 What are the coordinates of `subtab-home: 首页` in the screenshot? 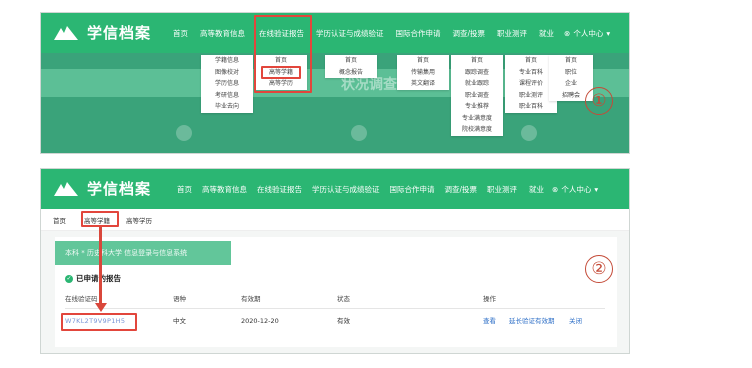 It's located at (59, 220).